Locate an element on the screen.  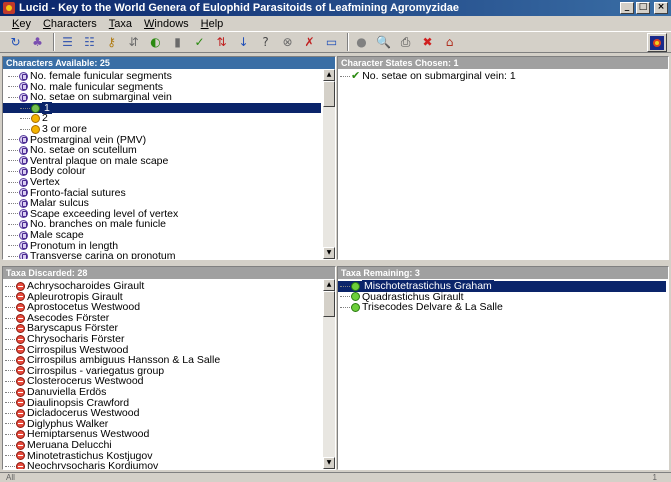
menu-windows: Windows is located at coordinates (166, 24).